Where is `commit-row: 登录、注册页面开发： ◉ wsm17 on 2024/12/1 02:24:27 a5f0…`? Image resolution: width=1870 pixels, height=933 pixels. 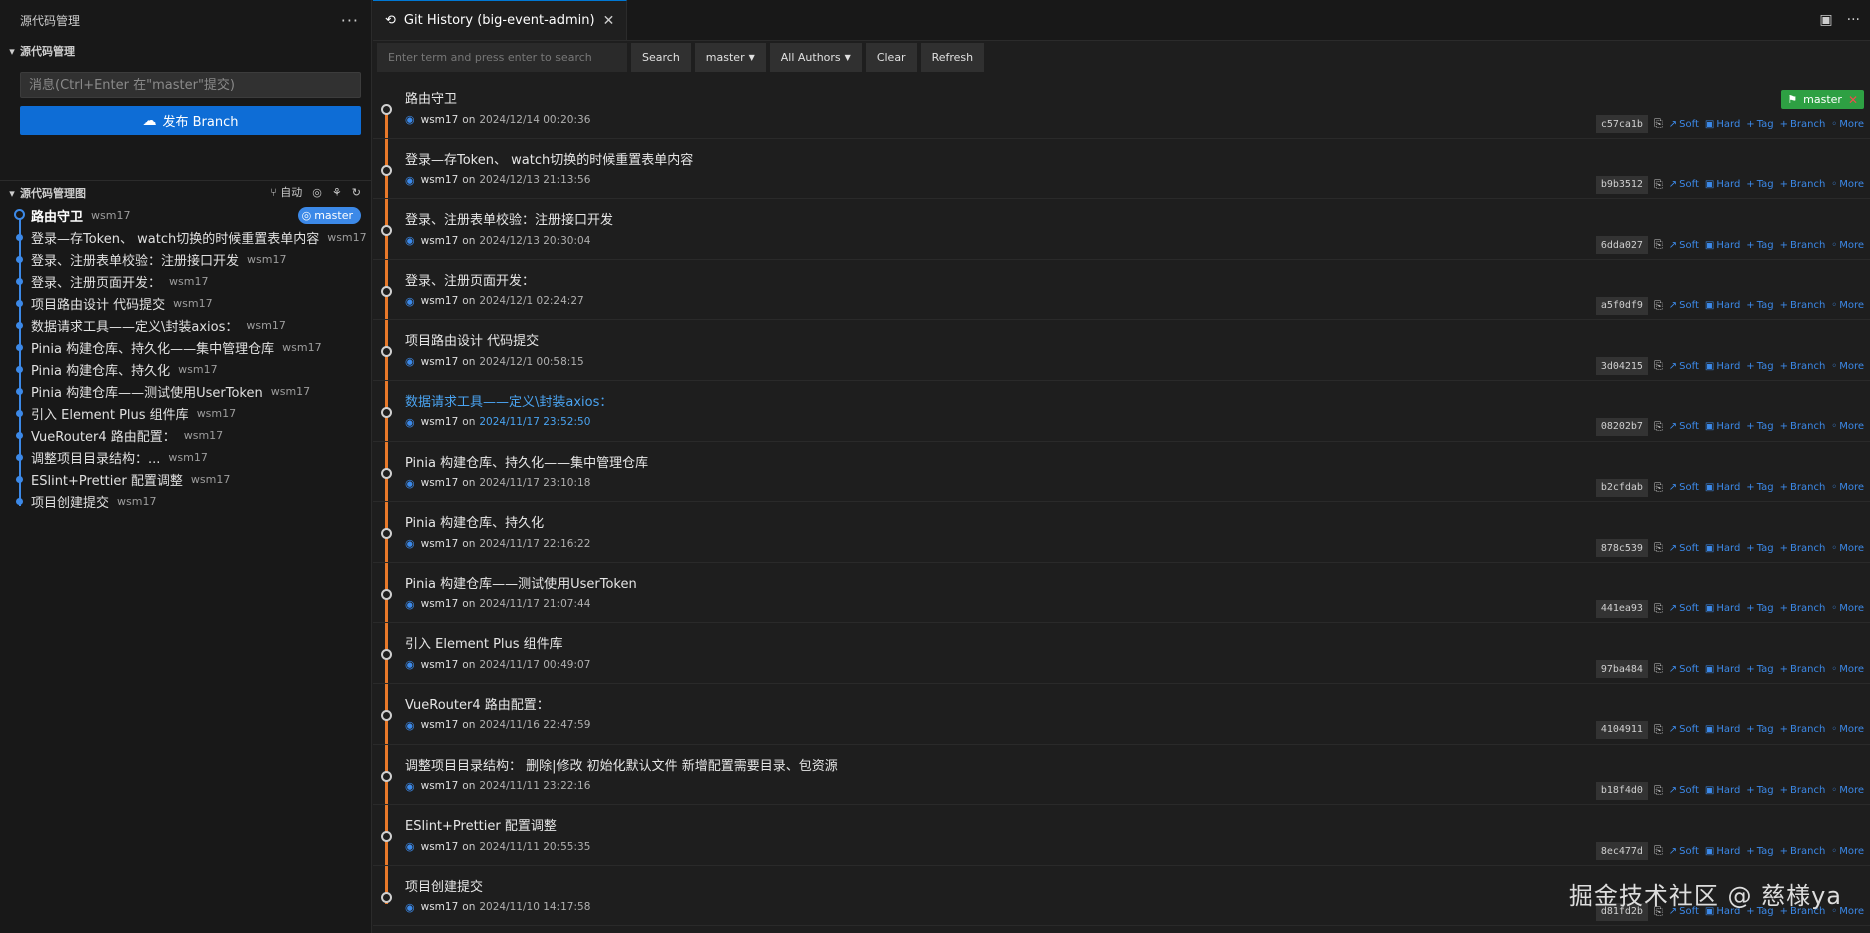
commit-row: 登录、注册页面开发： ◉ wsm17 on 2024/12/1 02:24:27 a5f0… is located at coordinates (1121, 290).